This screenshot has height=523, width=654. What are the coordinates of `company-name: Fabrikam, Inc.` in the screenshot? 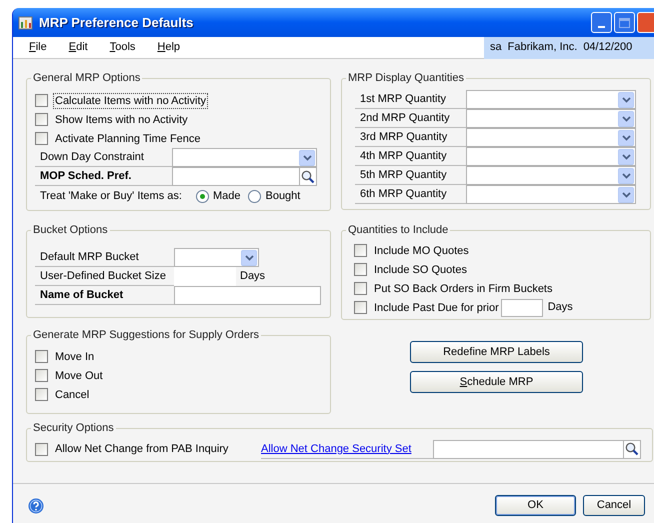 It's located at (543, 48).